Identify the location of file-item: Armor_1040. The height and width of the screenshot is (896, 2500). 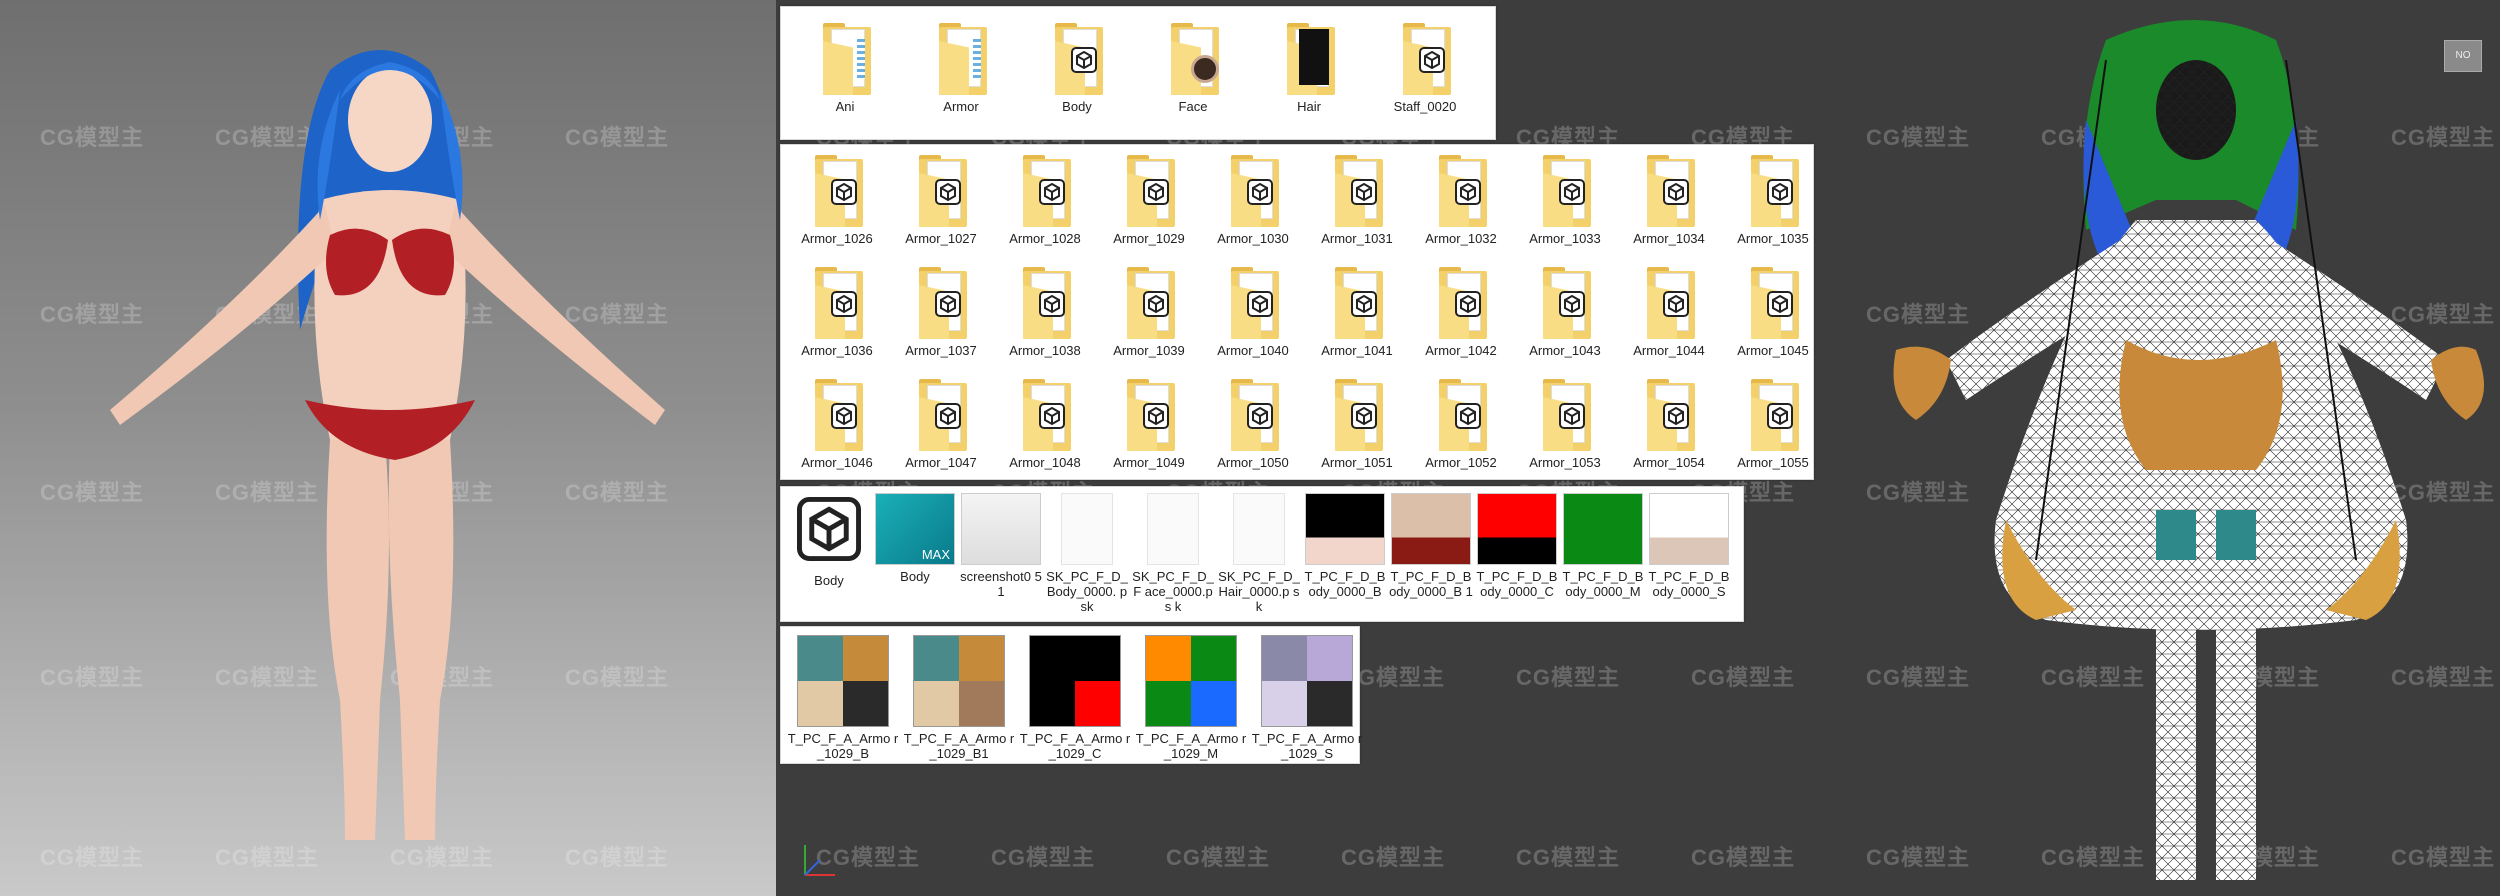
(1253, 310).